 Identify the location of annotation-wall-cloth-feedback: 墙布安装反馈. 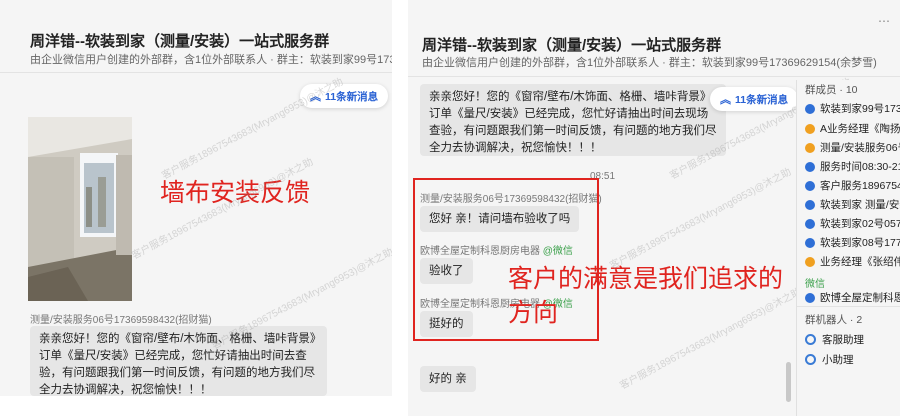
(235, 193).